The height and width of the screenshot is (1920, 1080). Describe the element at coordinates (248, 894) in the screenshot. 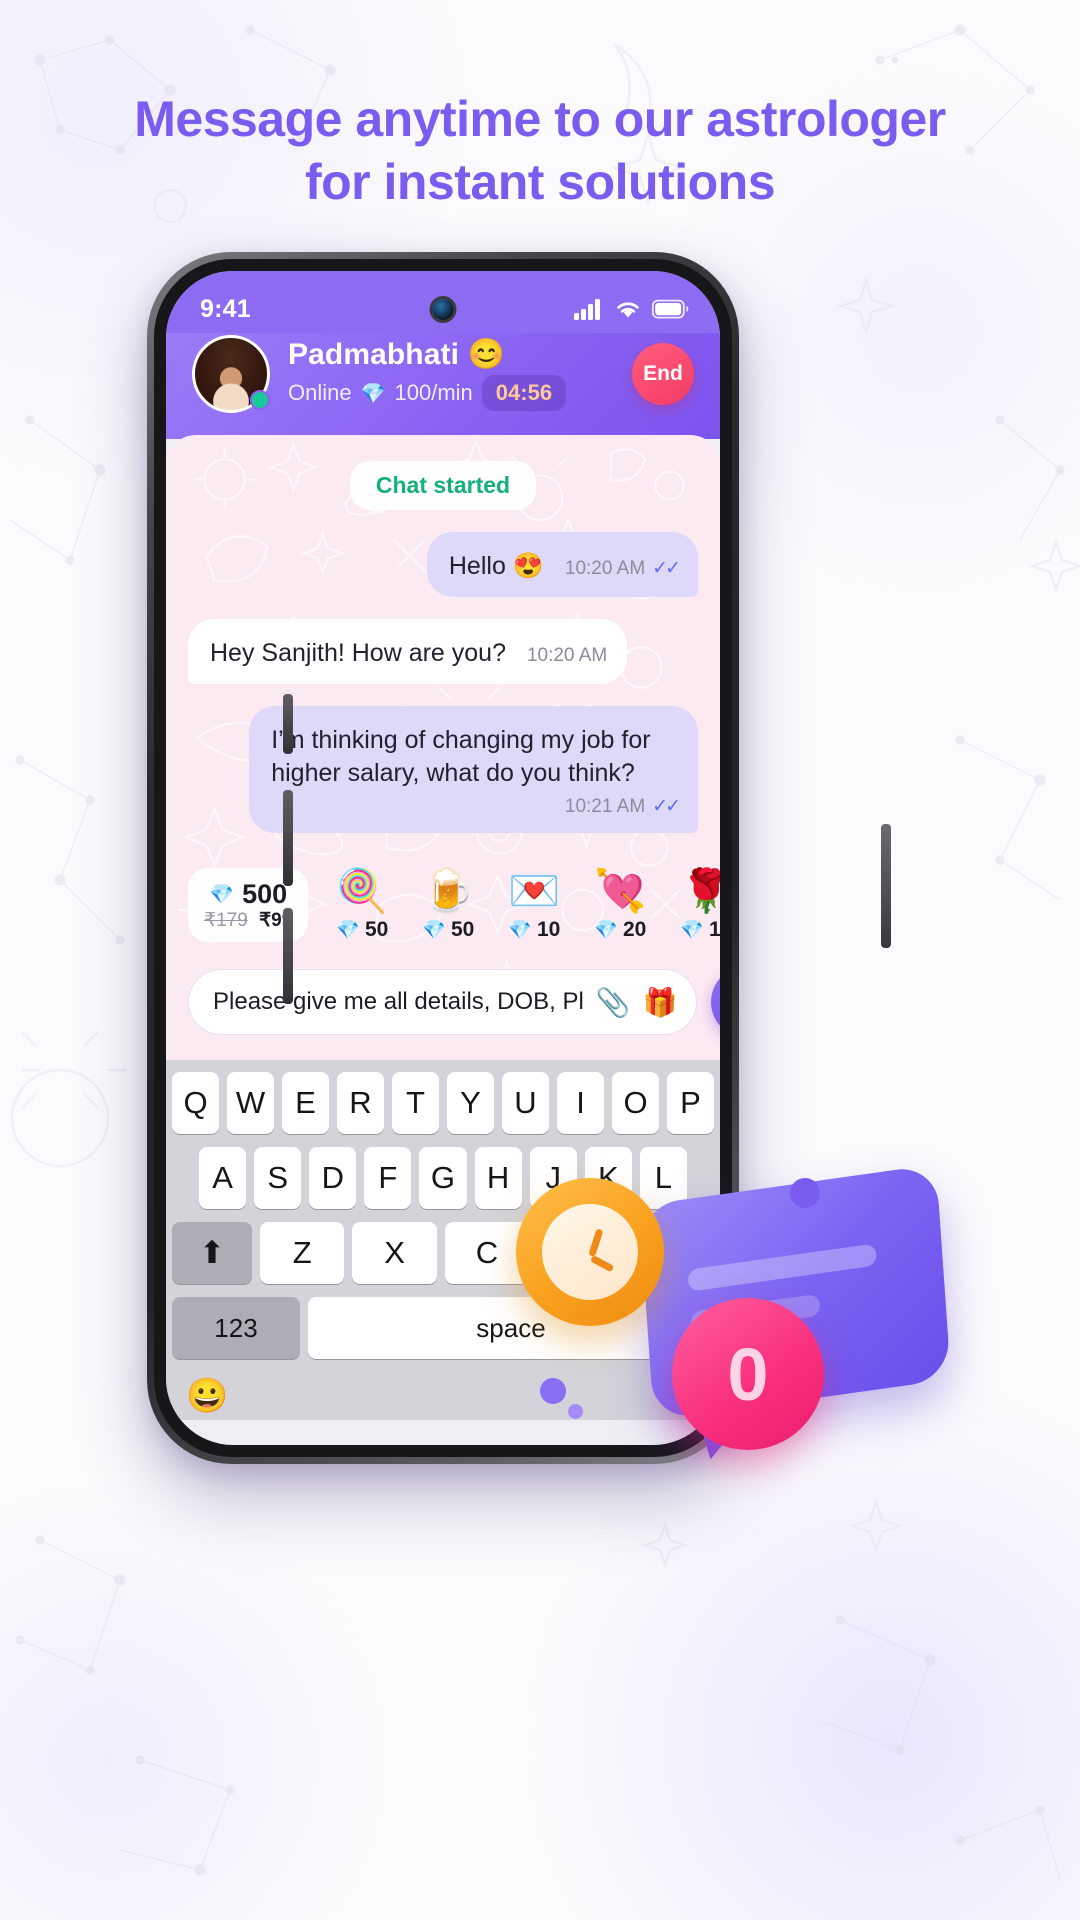

I see `recharge-amount-row: 💎 500` at that location.